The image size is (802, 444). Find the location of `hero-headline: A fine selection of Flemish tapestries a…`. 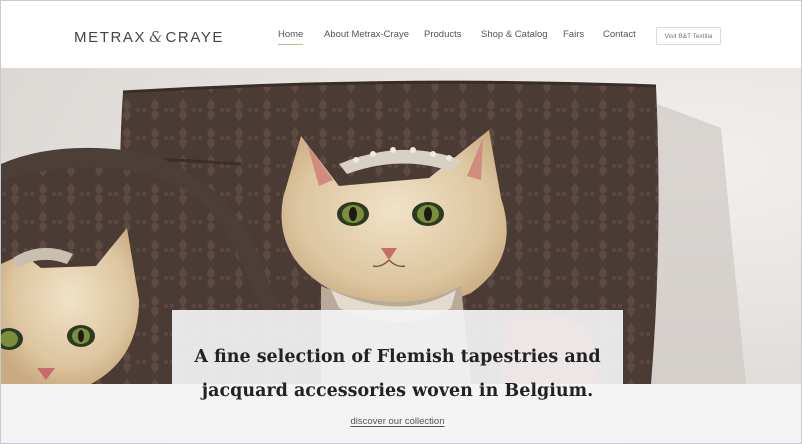

hero-headline: A fine selection of Flemish tapestries a… is located at coordinates (397, 374).